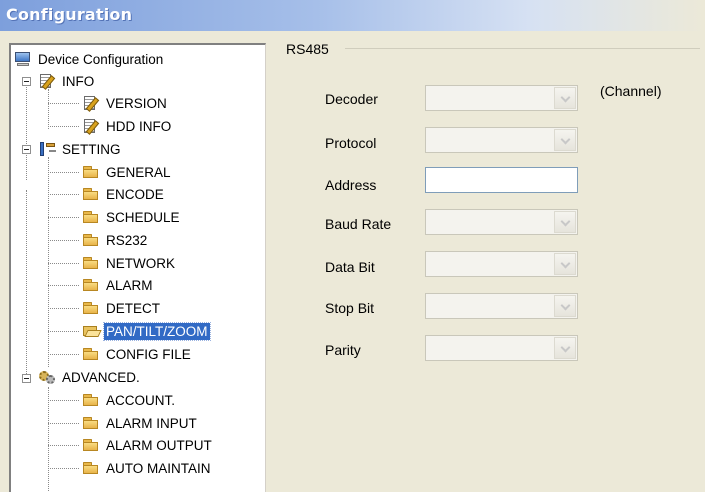 This screenshot has height=492, width=705. Describe the element at coordinates (78, 81) in the screenshot. I see `tree-node-label: INFO` at that location.